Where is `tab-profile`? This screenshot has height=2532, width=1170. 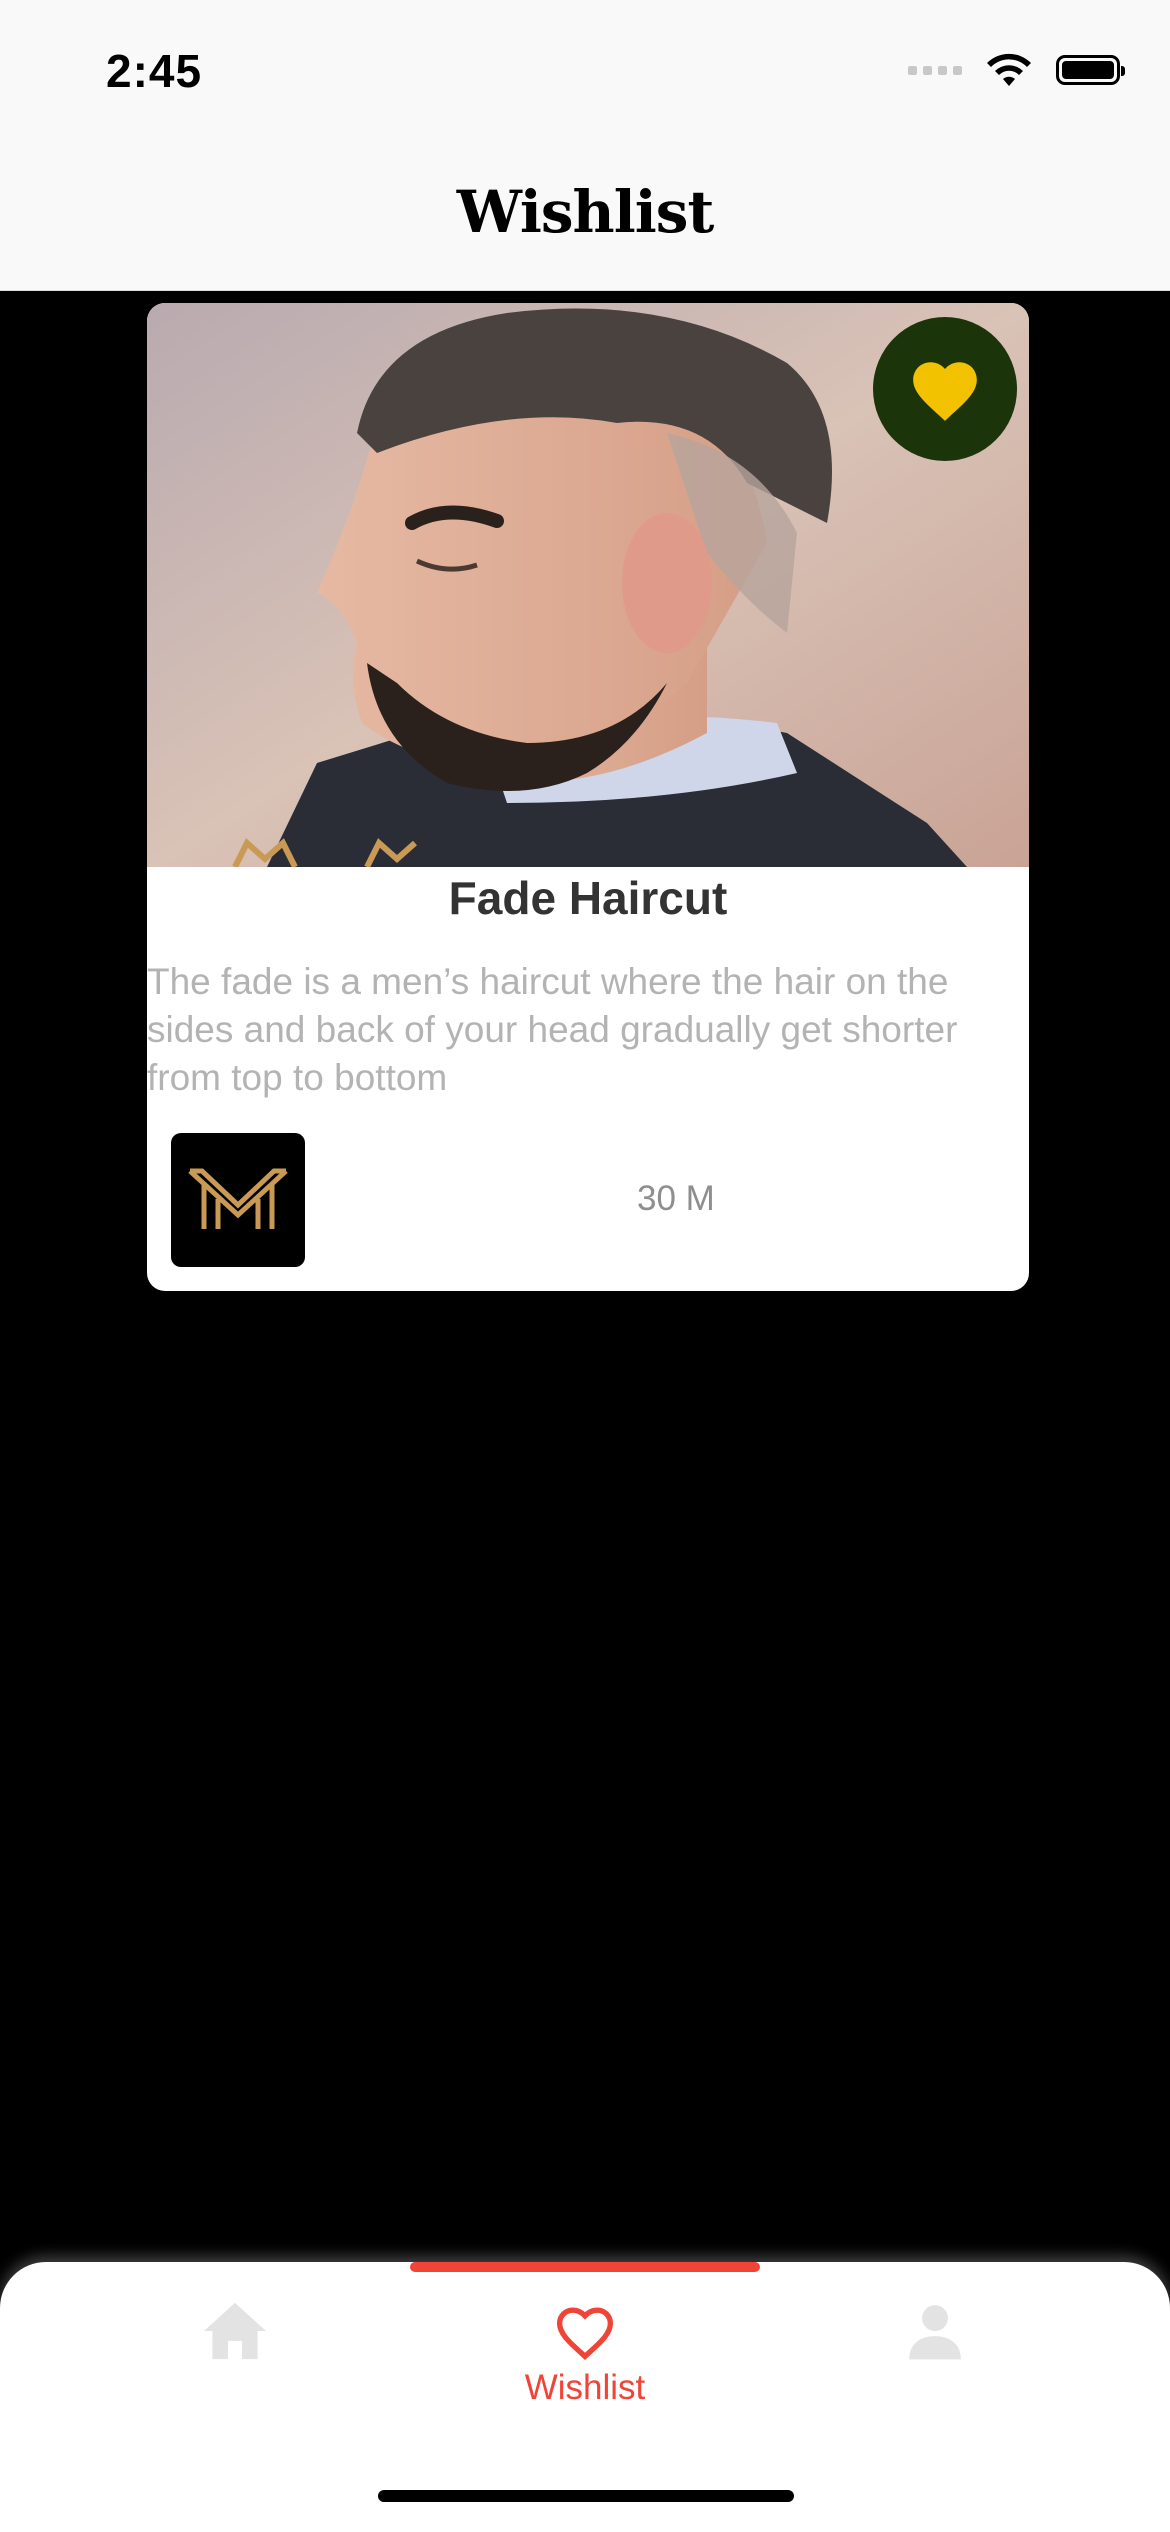
tab-profile is located at coordinates (935, 2370).